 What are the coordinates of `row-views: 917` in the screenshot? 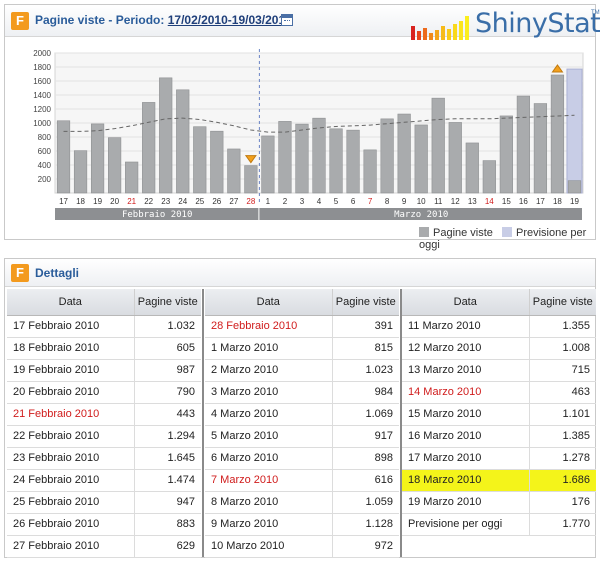 It's located at (365, 436).